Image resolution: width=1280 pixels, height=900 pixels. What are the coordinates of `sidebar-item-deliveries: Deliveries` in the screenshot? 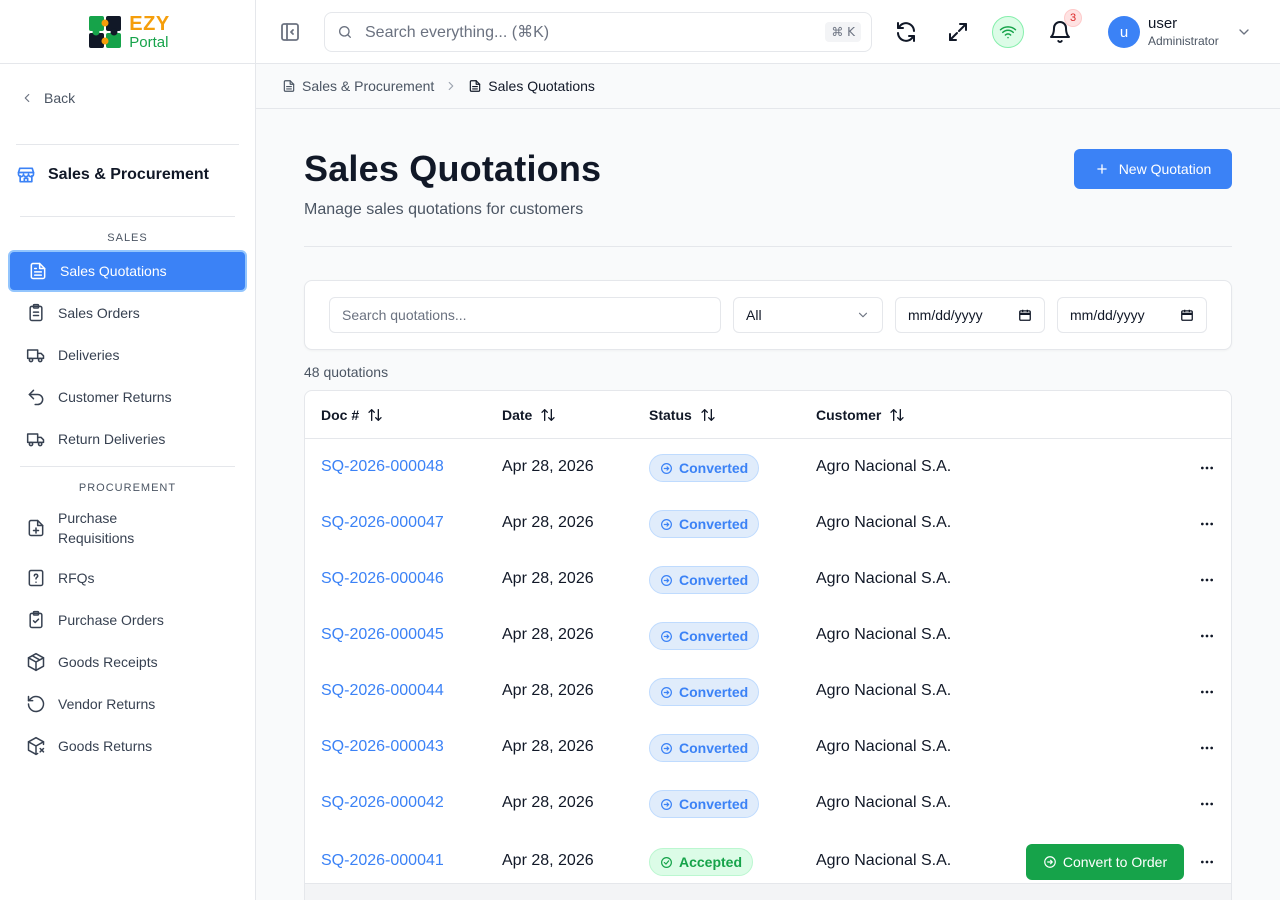 It's located at (127, 355).